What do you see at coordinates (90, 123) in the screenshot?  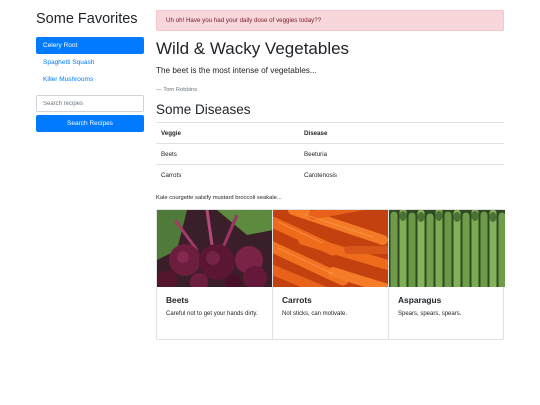 I see `search-recipes-button: Search Recipes` at bounding box center [90, 123].